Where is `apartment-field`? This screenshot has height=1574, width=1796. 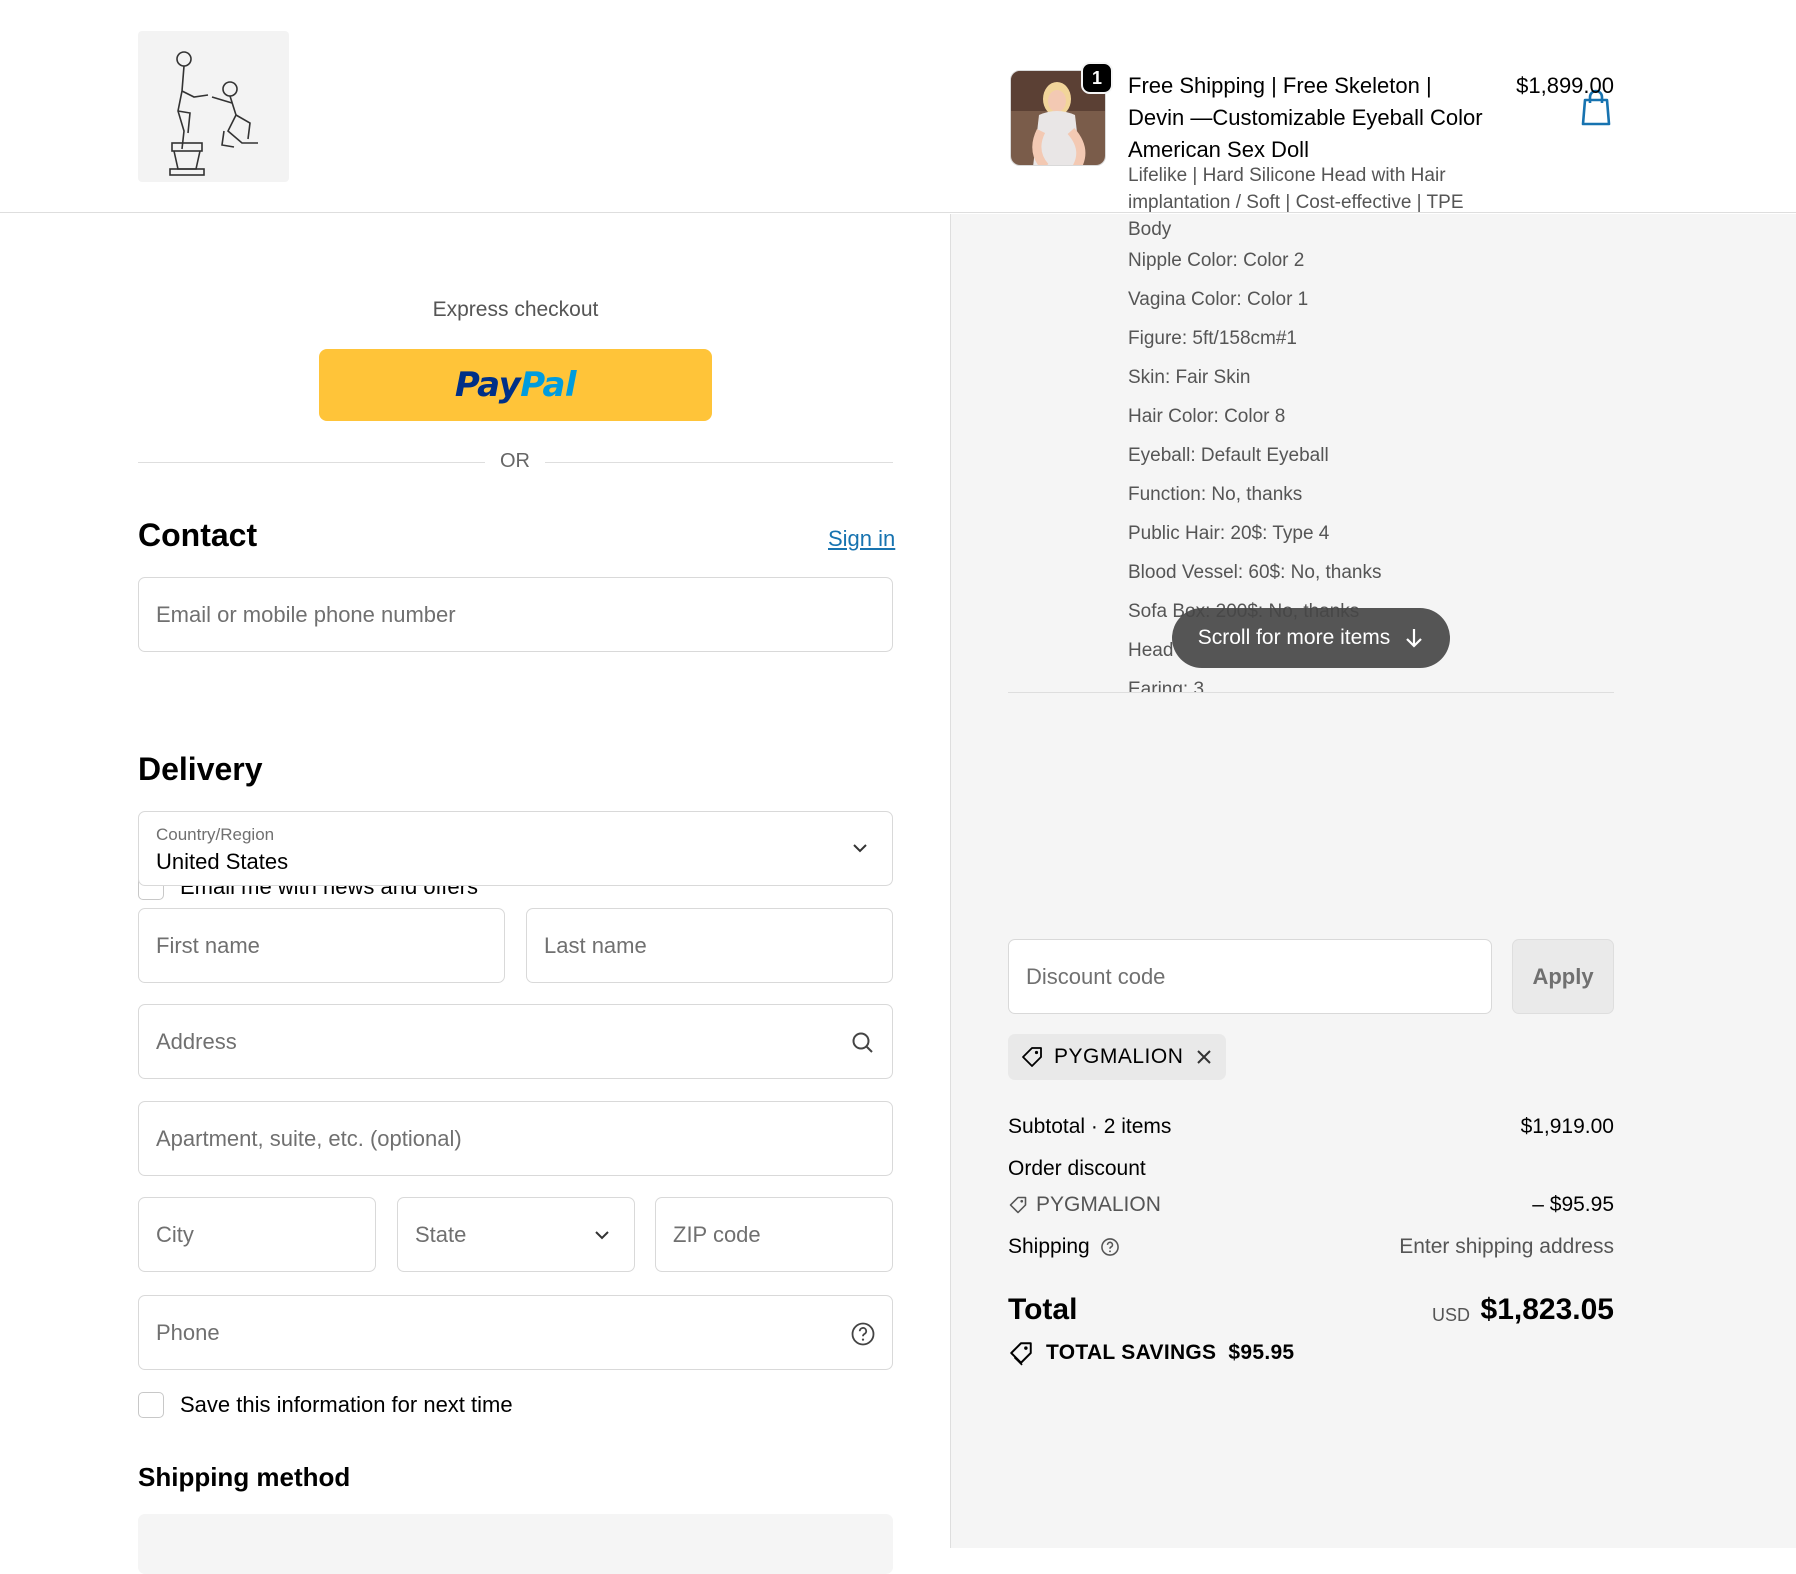 apartment-field is located at coordinates (515, 1138).